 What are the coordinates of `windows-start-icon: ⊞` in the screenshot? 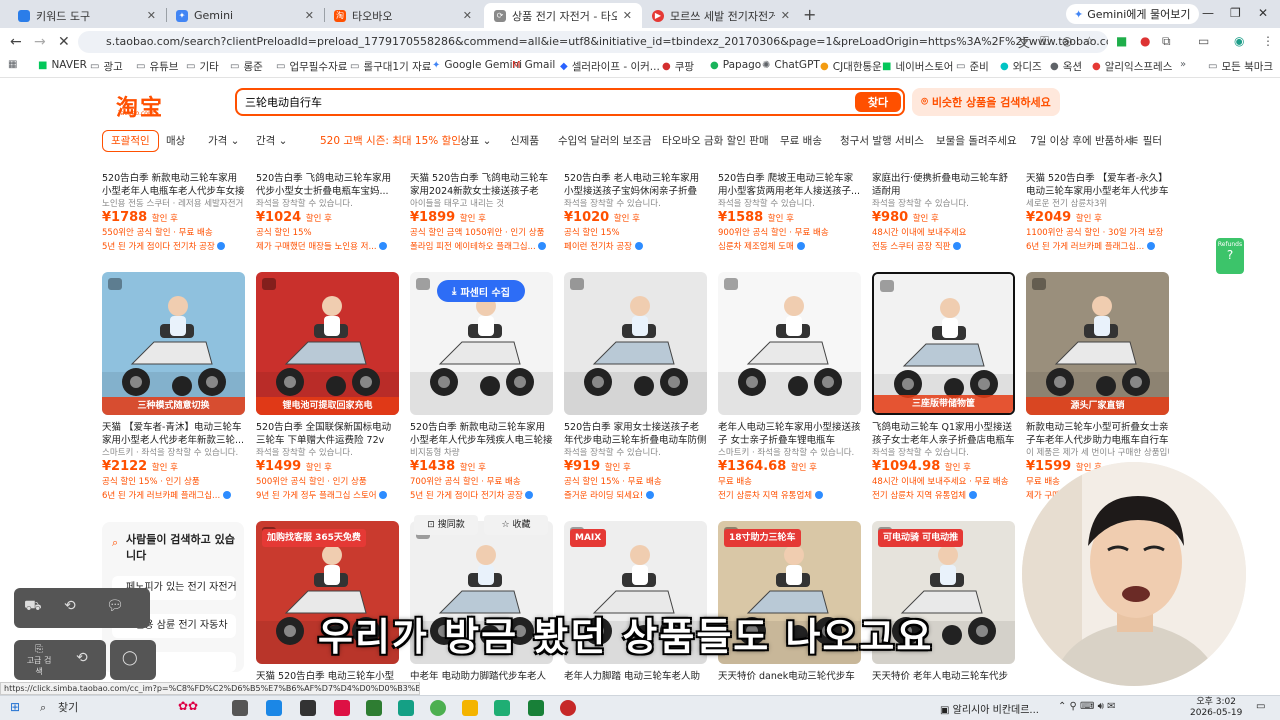 It's located at (15, 707).